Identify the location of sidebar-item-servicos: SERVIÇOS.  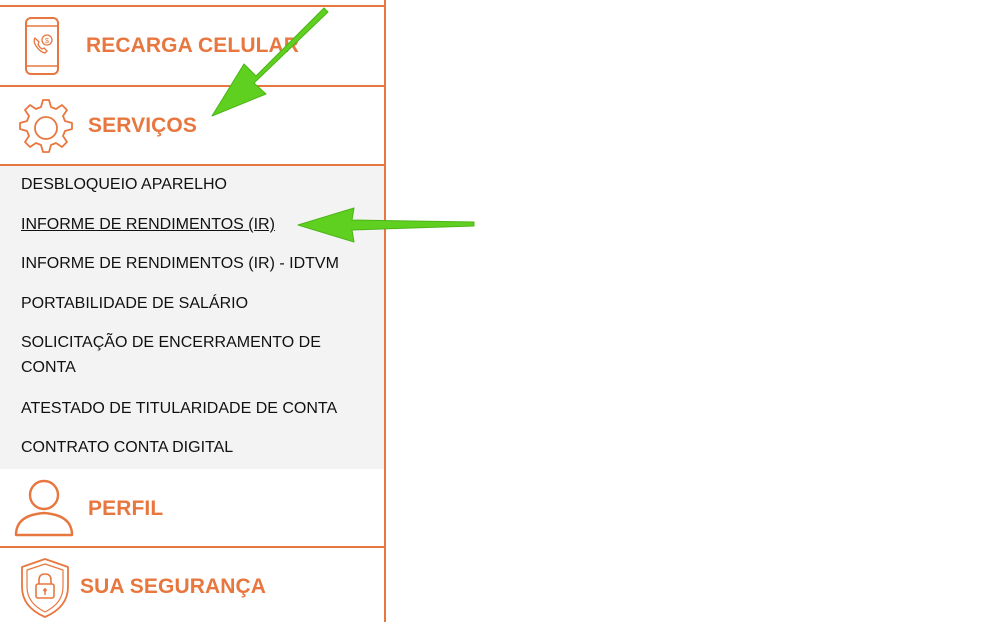
(192, 125).